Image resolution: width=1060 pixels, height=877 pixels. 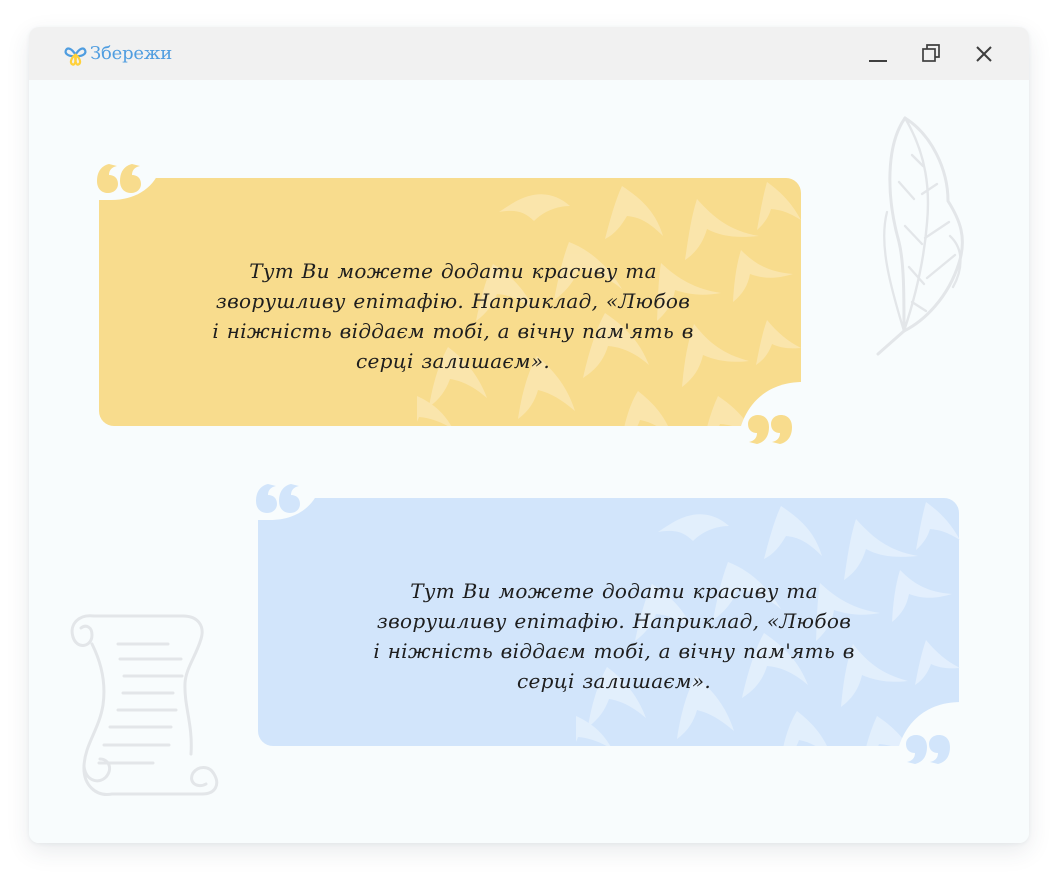 I want to click on minimize-icon, so click(x=878, y=54).